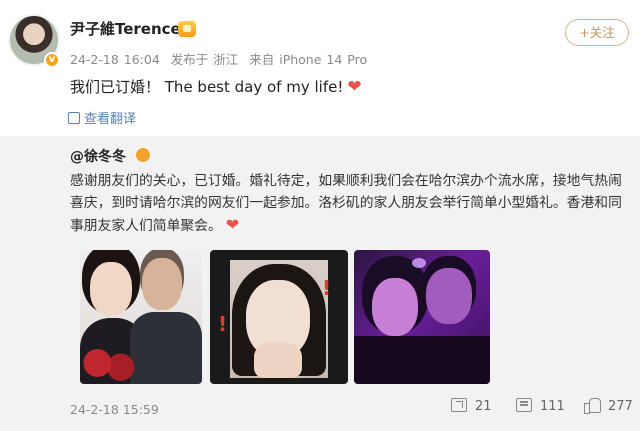 This screenshot has width=640, height=431. I want to click on share-icon, so click(459, 405).